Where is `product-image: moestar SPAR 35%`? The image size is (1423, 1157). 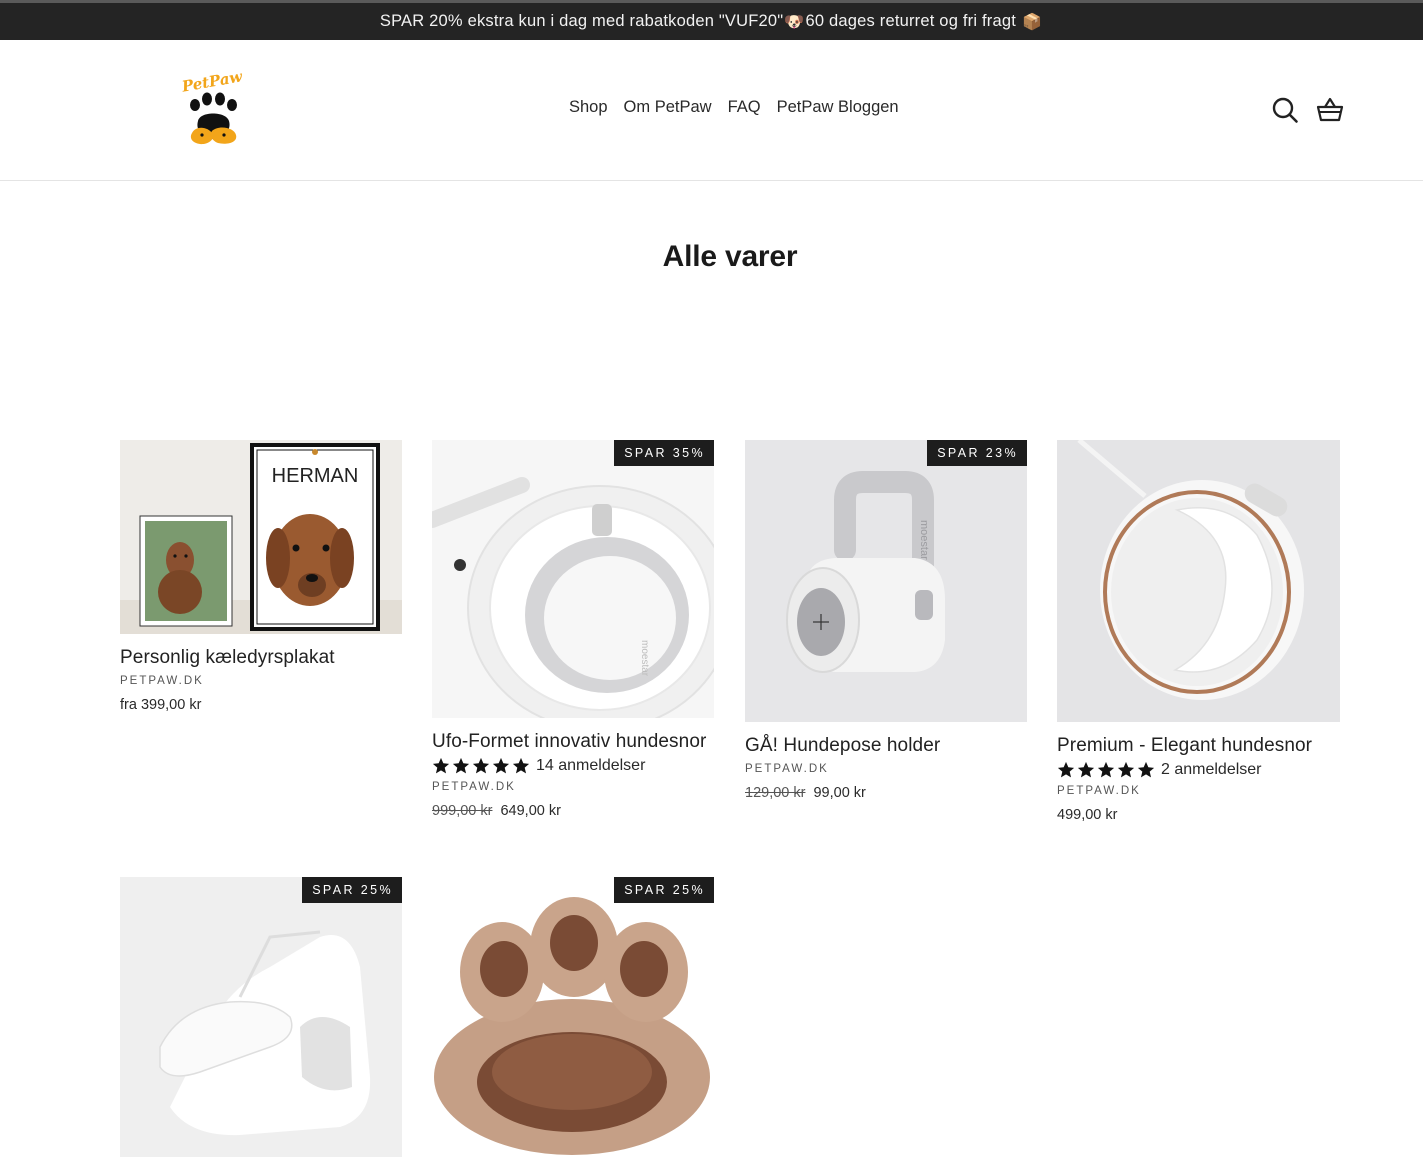 product-image: moestar SPAR 35% is located at coordinates (573, 579).